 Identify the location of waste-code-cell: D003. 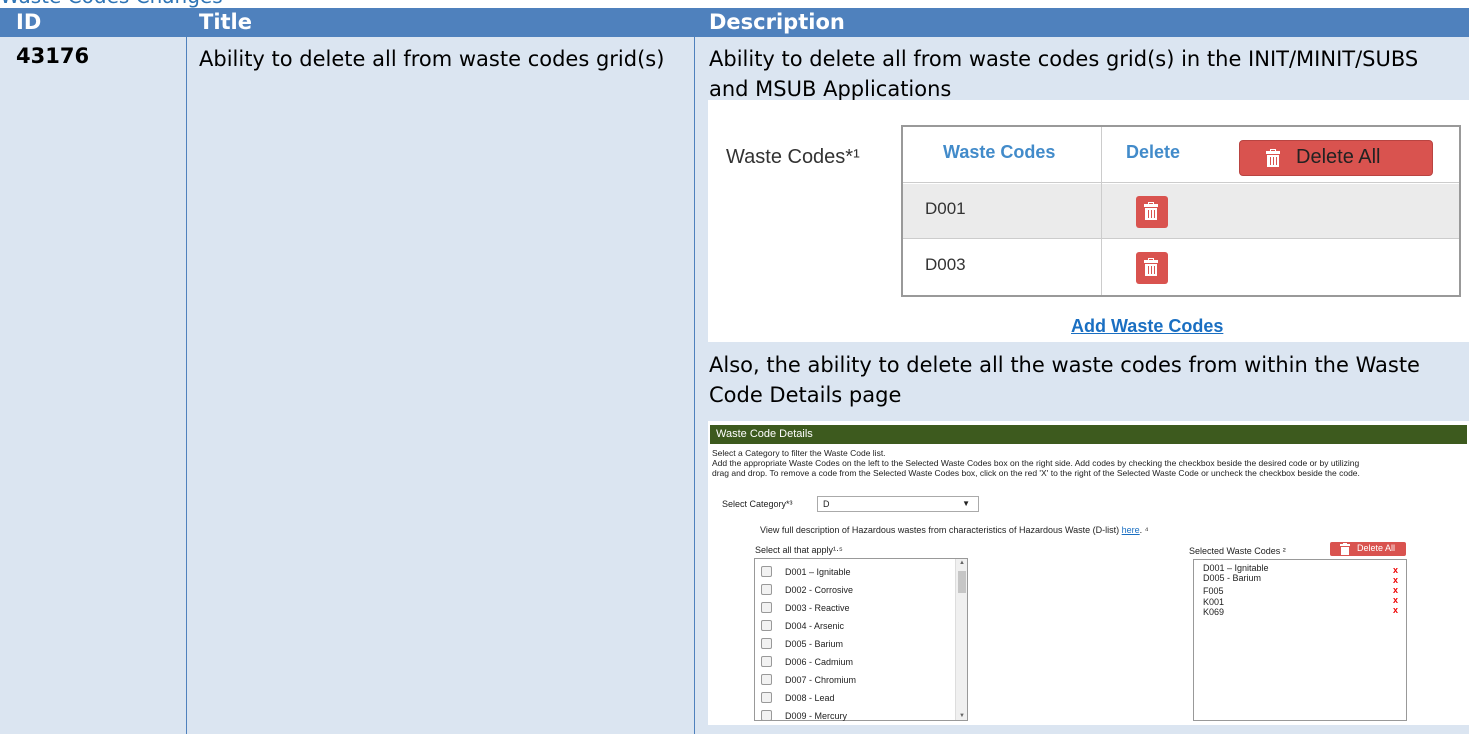
(945, 264).